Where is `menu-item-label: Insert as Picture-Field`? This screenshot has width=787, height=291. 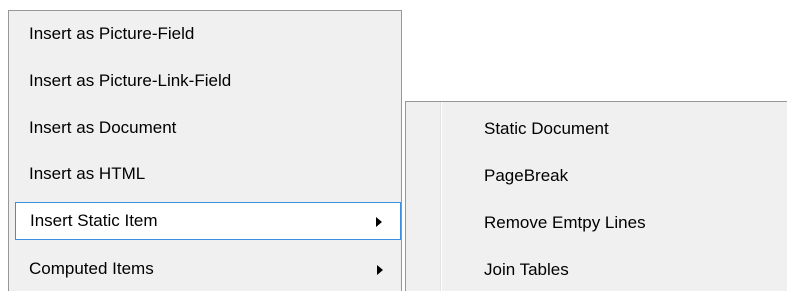
menu-item-label: Insert as Picture-Field is located at coordinates (112, 33).